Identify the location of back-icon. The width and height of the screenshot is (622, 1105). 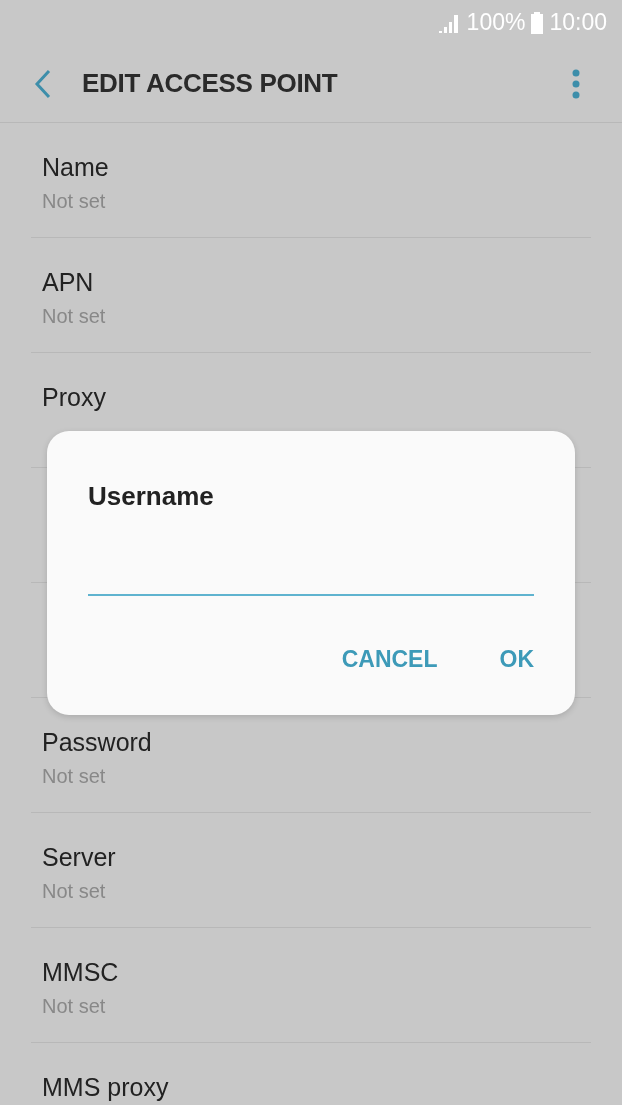
(43, 83).